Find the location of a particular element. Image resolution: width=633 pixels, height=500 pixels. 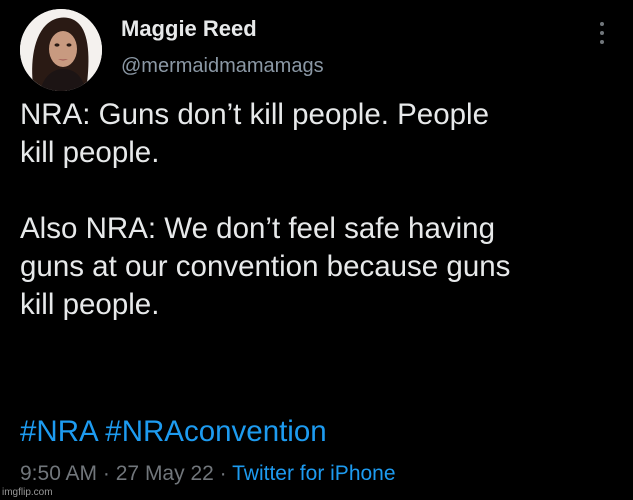

profile-photo-icon is located at coordinates (61, 50).